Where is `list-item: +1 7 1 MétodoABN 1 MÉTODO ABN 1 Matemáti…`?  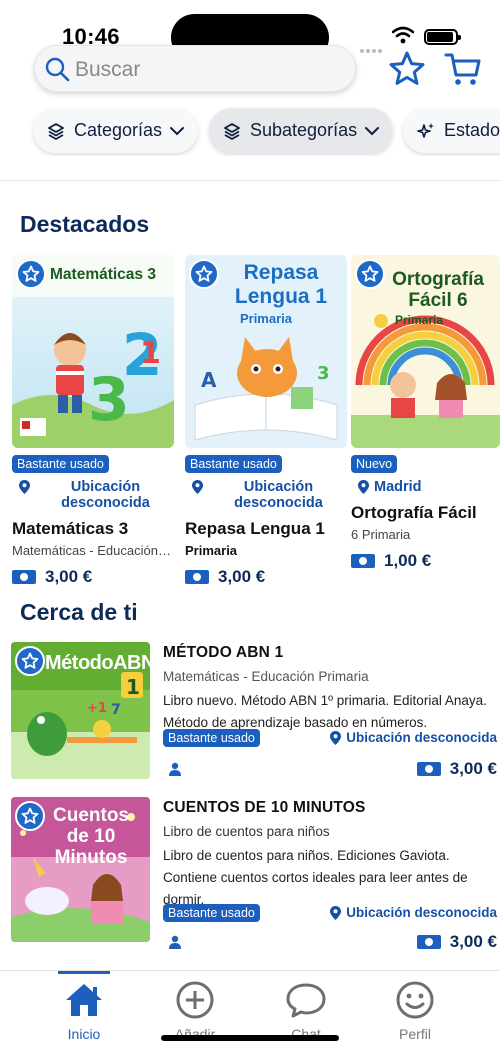
list-item: +1 7 1 MétodoABN 1 MÉTODO ABN 1 Matemáti… is located at coordinates (253, 712).